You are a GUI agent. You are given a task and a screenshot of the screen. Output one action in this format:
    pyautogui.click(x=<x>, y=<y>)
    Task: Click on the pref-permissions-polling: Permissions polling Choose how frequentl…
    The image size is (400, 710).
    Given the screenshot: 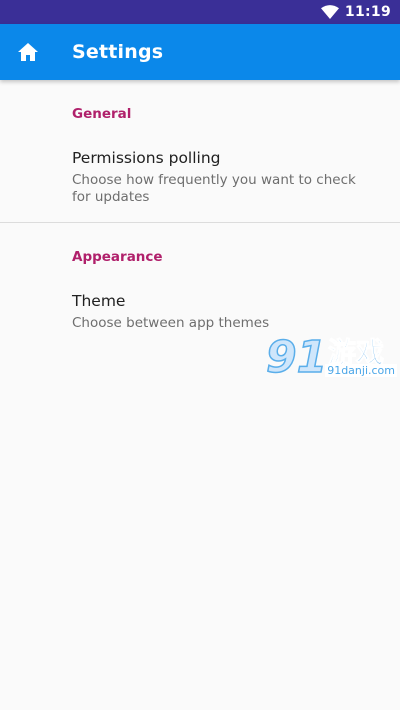 What is the action you would take?
    pyautogui.click(x=200, y=173)
    